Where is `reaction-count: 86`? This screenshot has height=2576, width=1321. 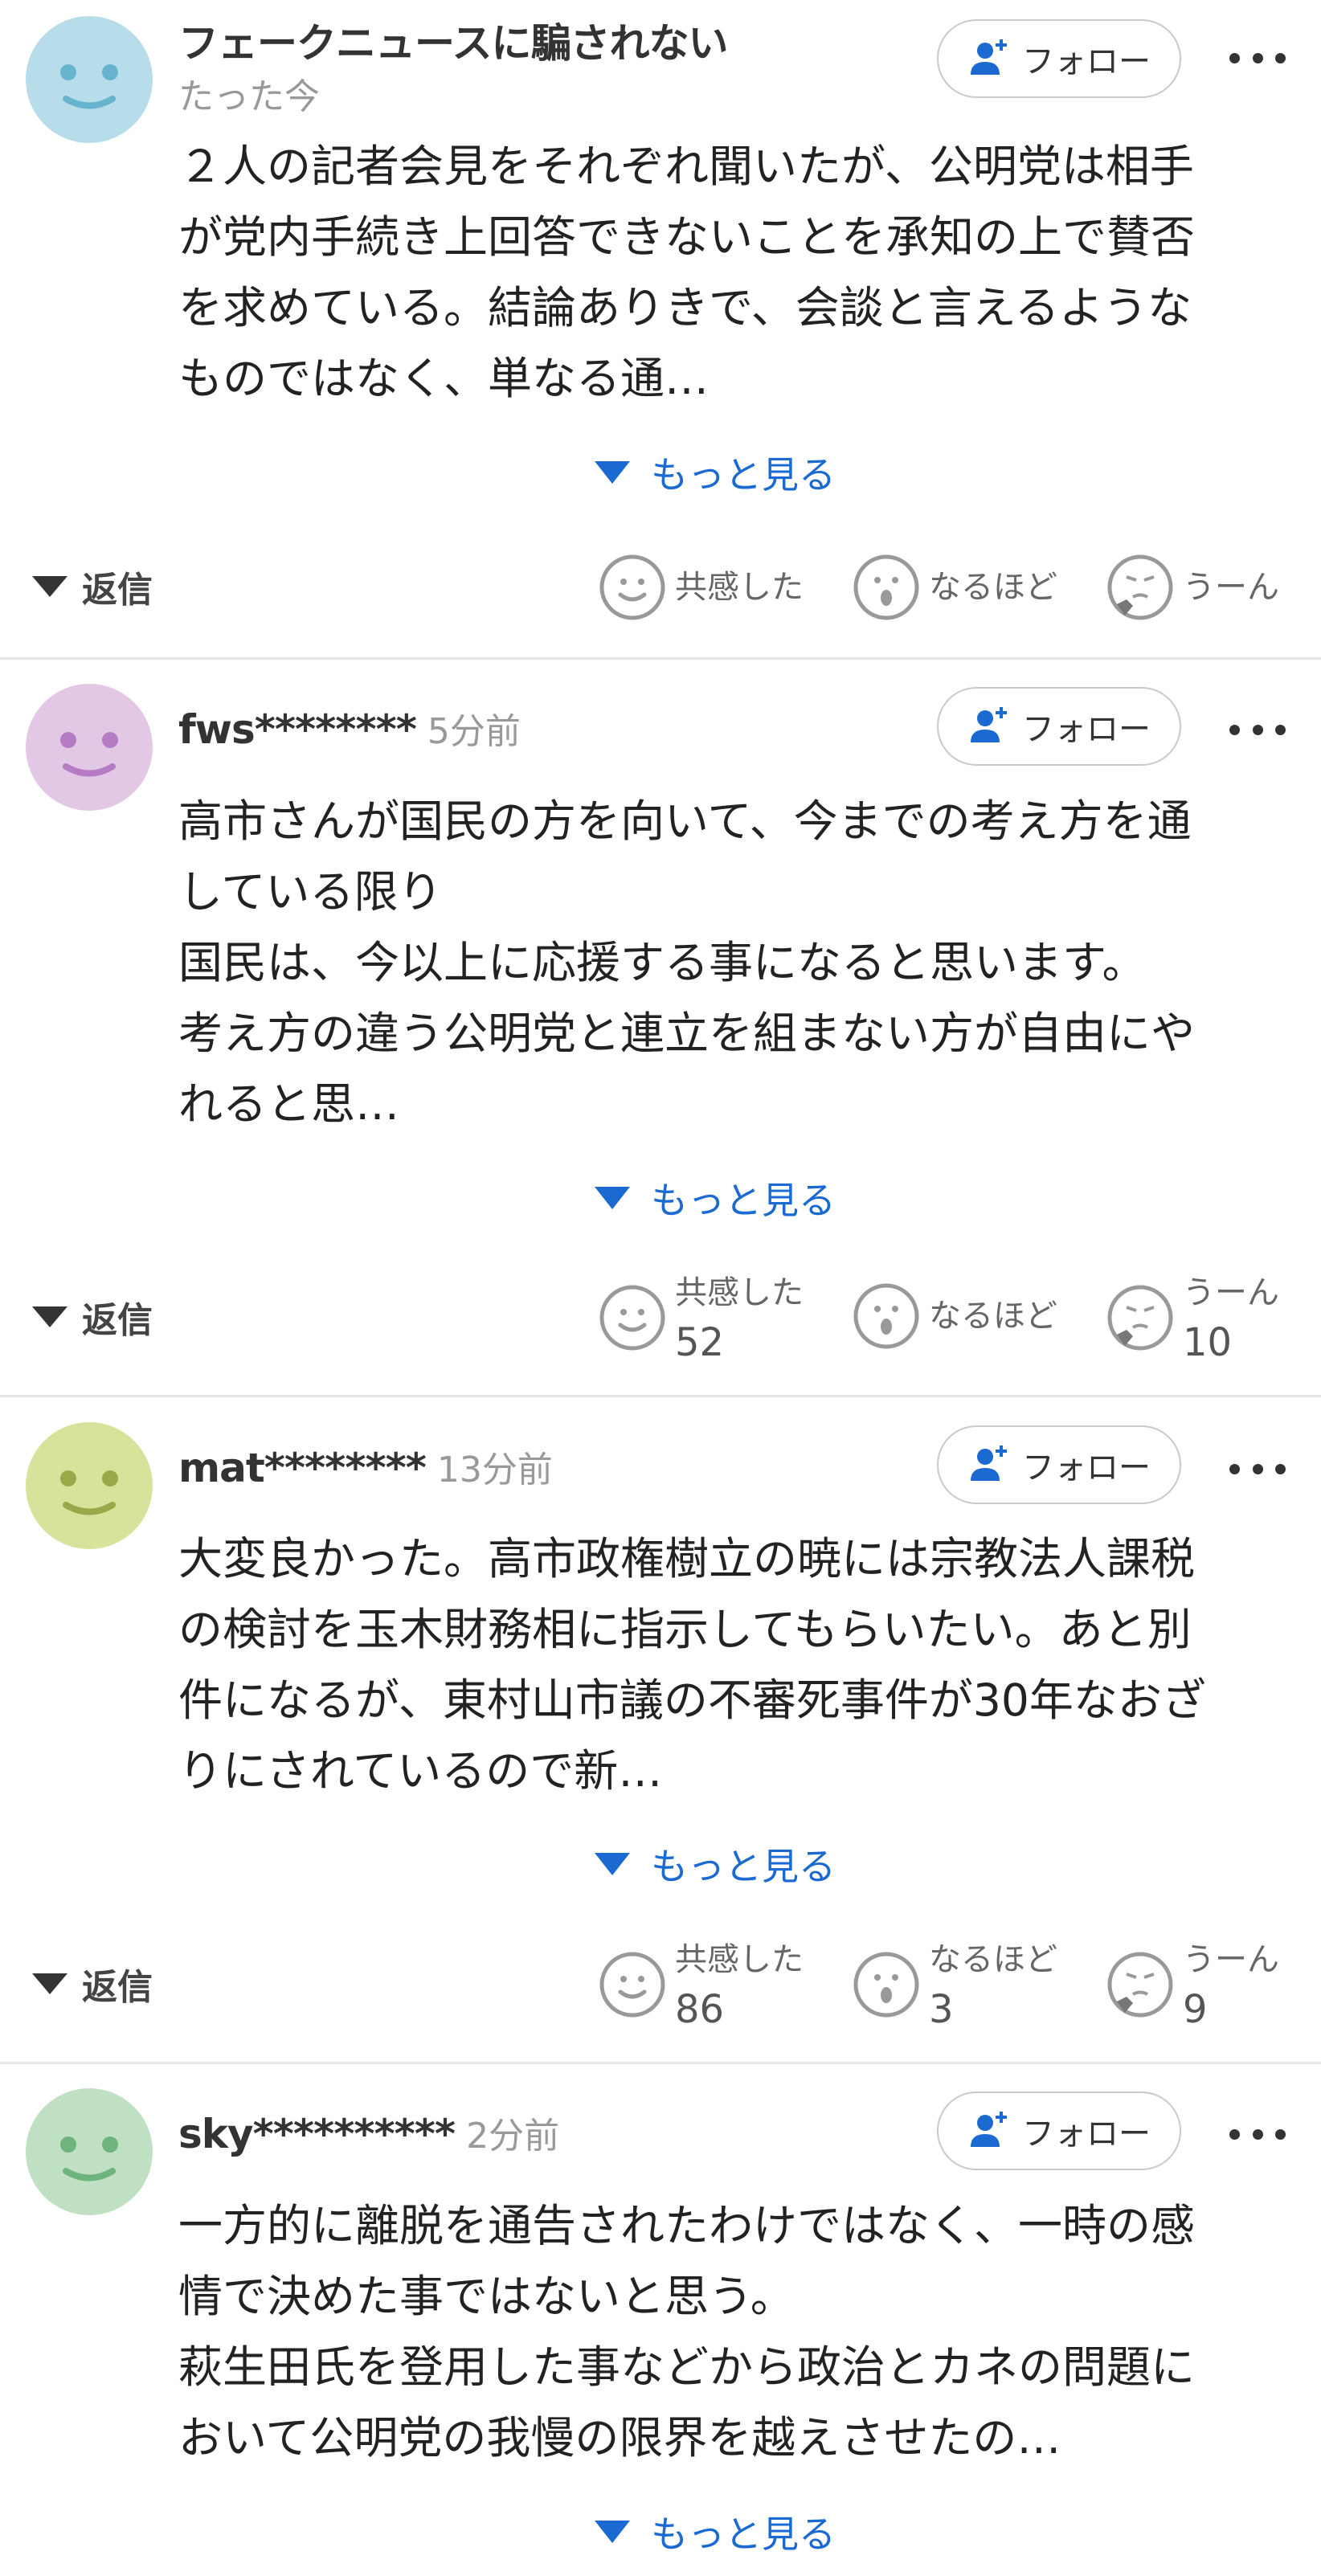
reaction-count: 86 is located at coordinates (700, 2010).